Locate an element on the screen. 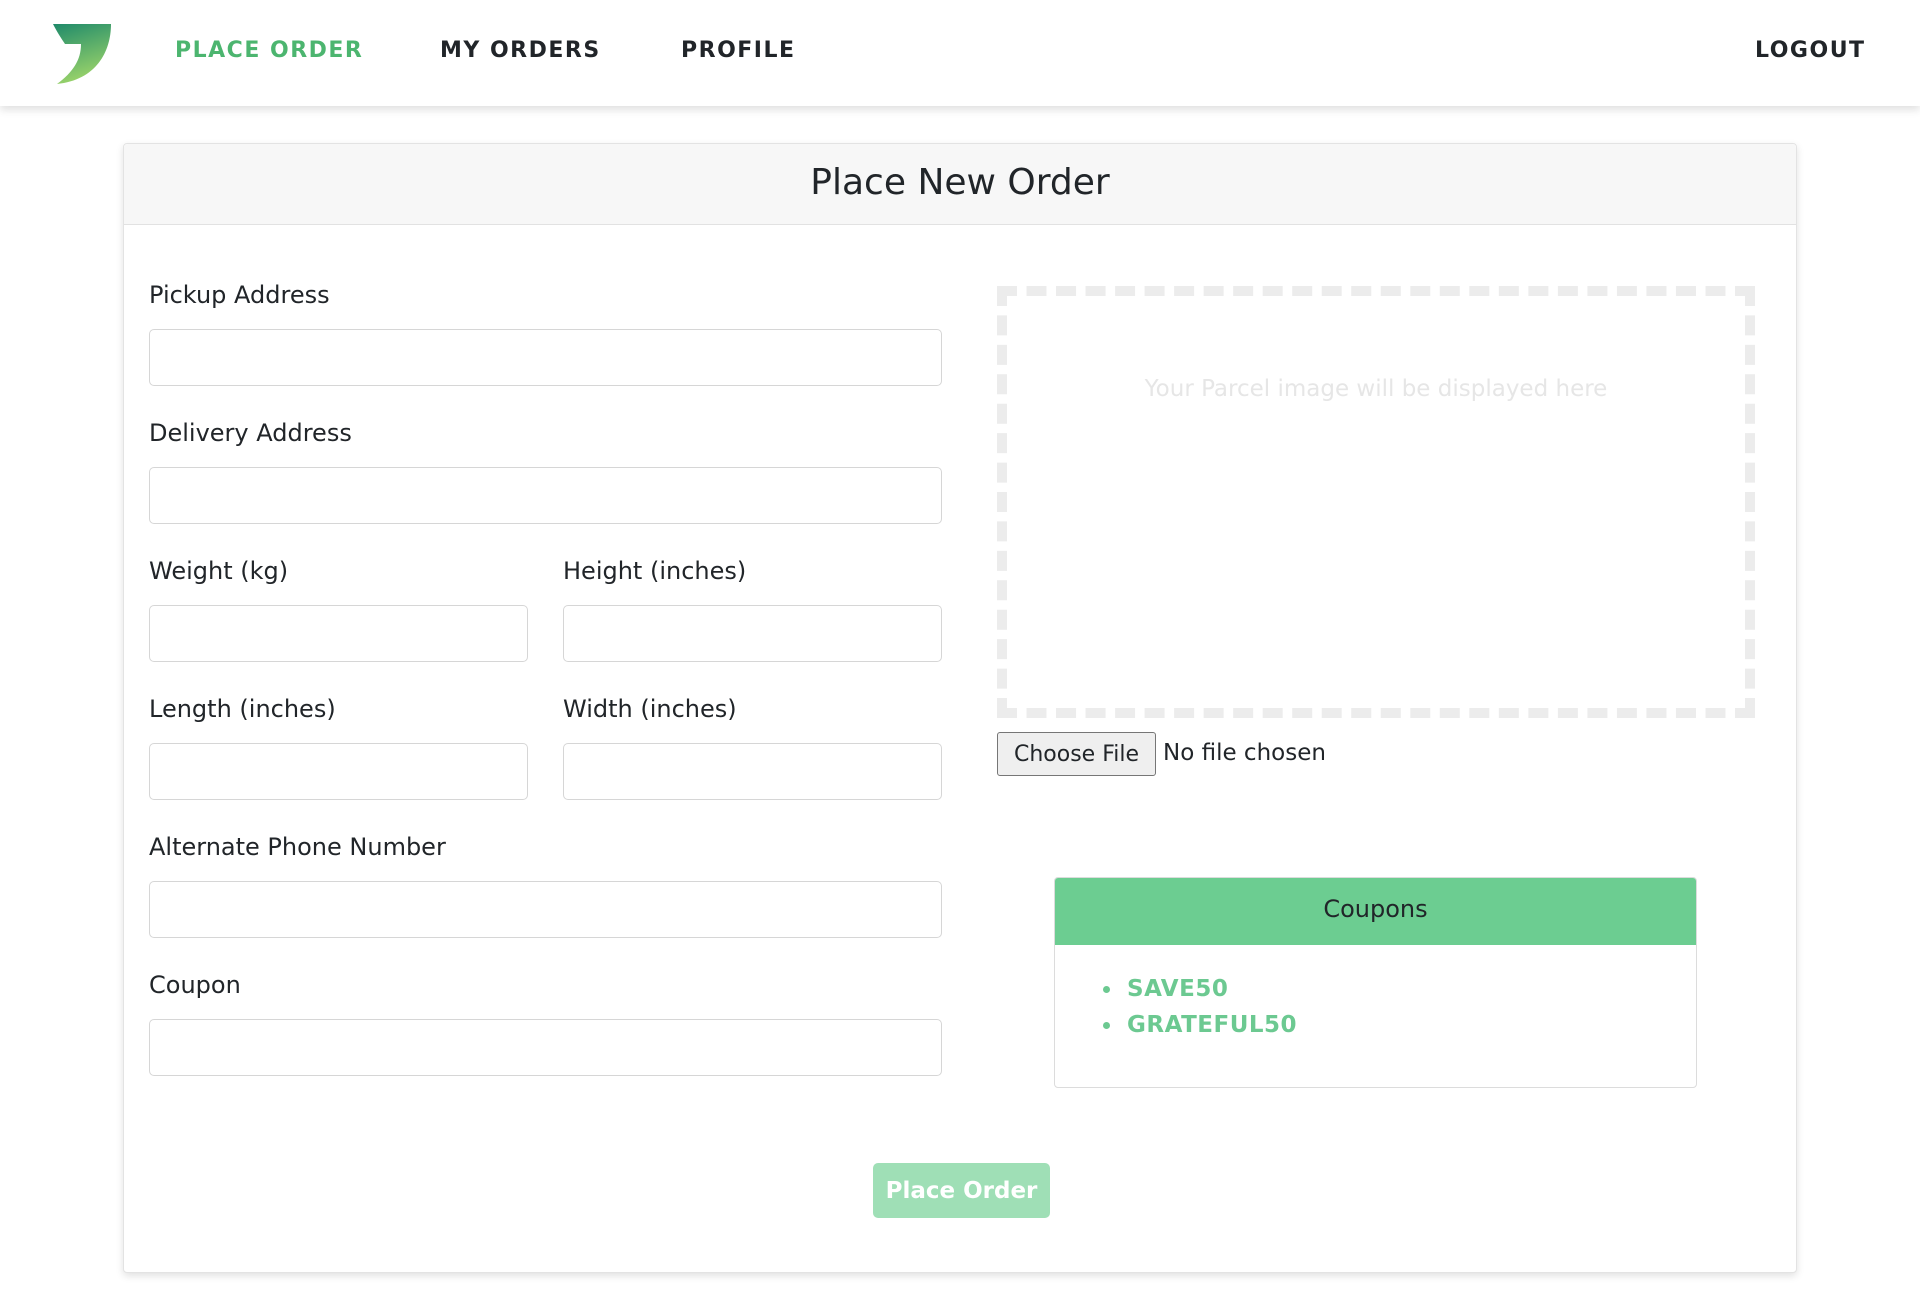 The image size is (1920, 1309). pickup-address-label: Pickup Address is located at coordinates (239, 295).